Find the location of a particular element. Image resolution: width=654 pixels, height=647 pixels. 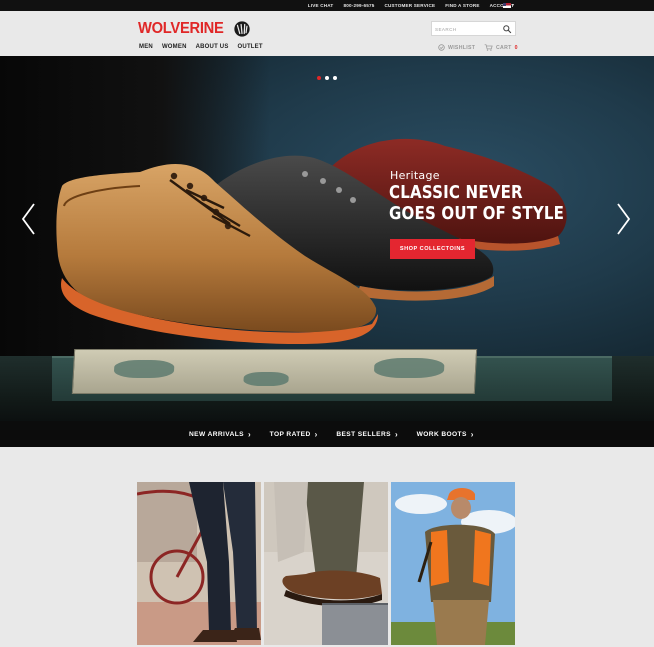

category-new-arrivals: NEW ARRIVALS › is located at coordinates (220, 434).